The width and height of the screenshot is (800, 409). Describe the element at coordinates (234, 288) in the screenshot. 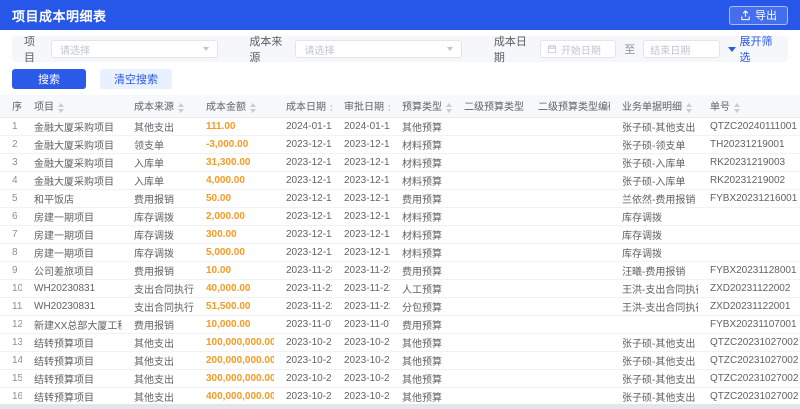

I see `cell-cost_amount: 40,000.00` at that location.